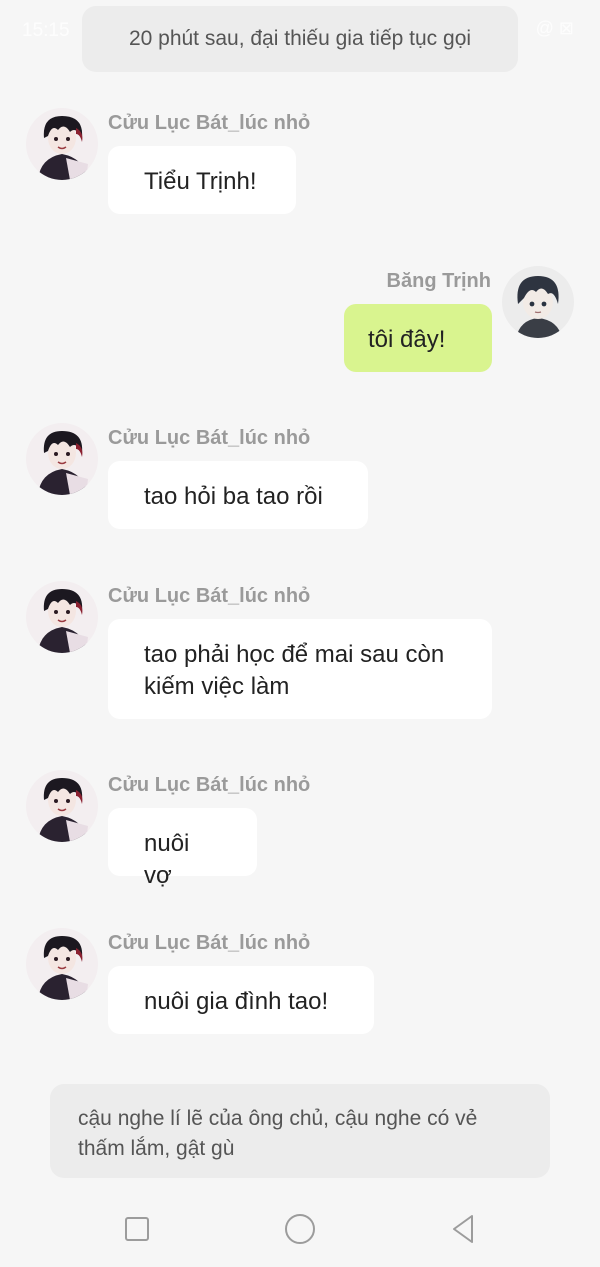 This screenshot has height=1267, width=600. I want to click on message-bubble: Tiểu Trịnh!, so click(202, 180).